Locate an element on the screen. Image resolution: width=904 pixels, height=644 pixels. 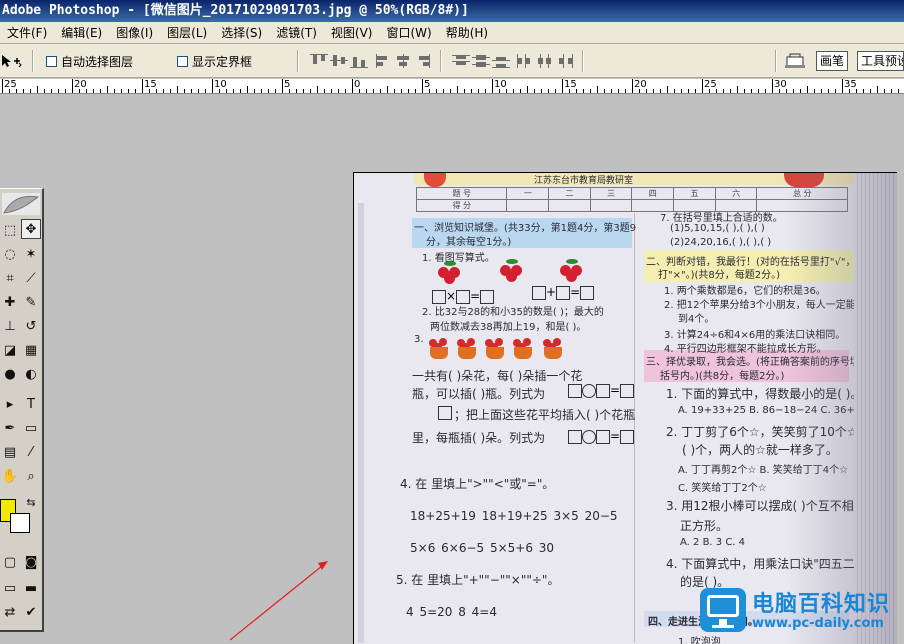
site-watermark: 电脑百科知识 www.pc-daily.com is located at coordinates (802, 615).